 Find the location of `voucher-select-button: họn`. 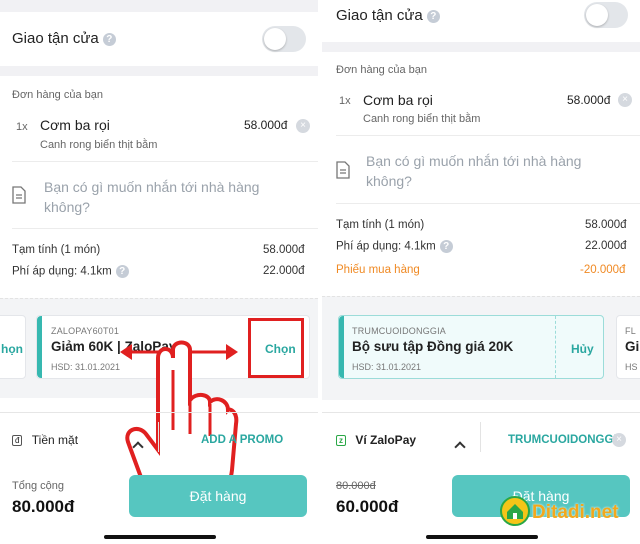

voucher-select-button: họn is located at coordinates (12, 349).